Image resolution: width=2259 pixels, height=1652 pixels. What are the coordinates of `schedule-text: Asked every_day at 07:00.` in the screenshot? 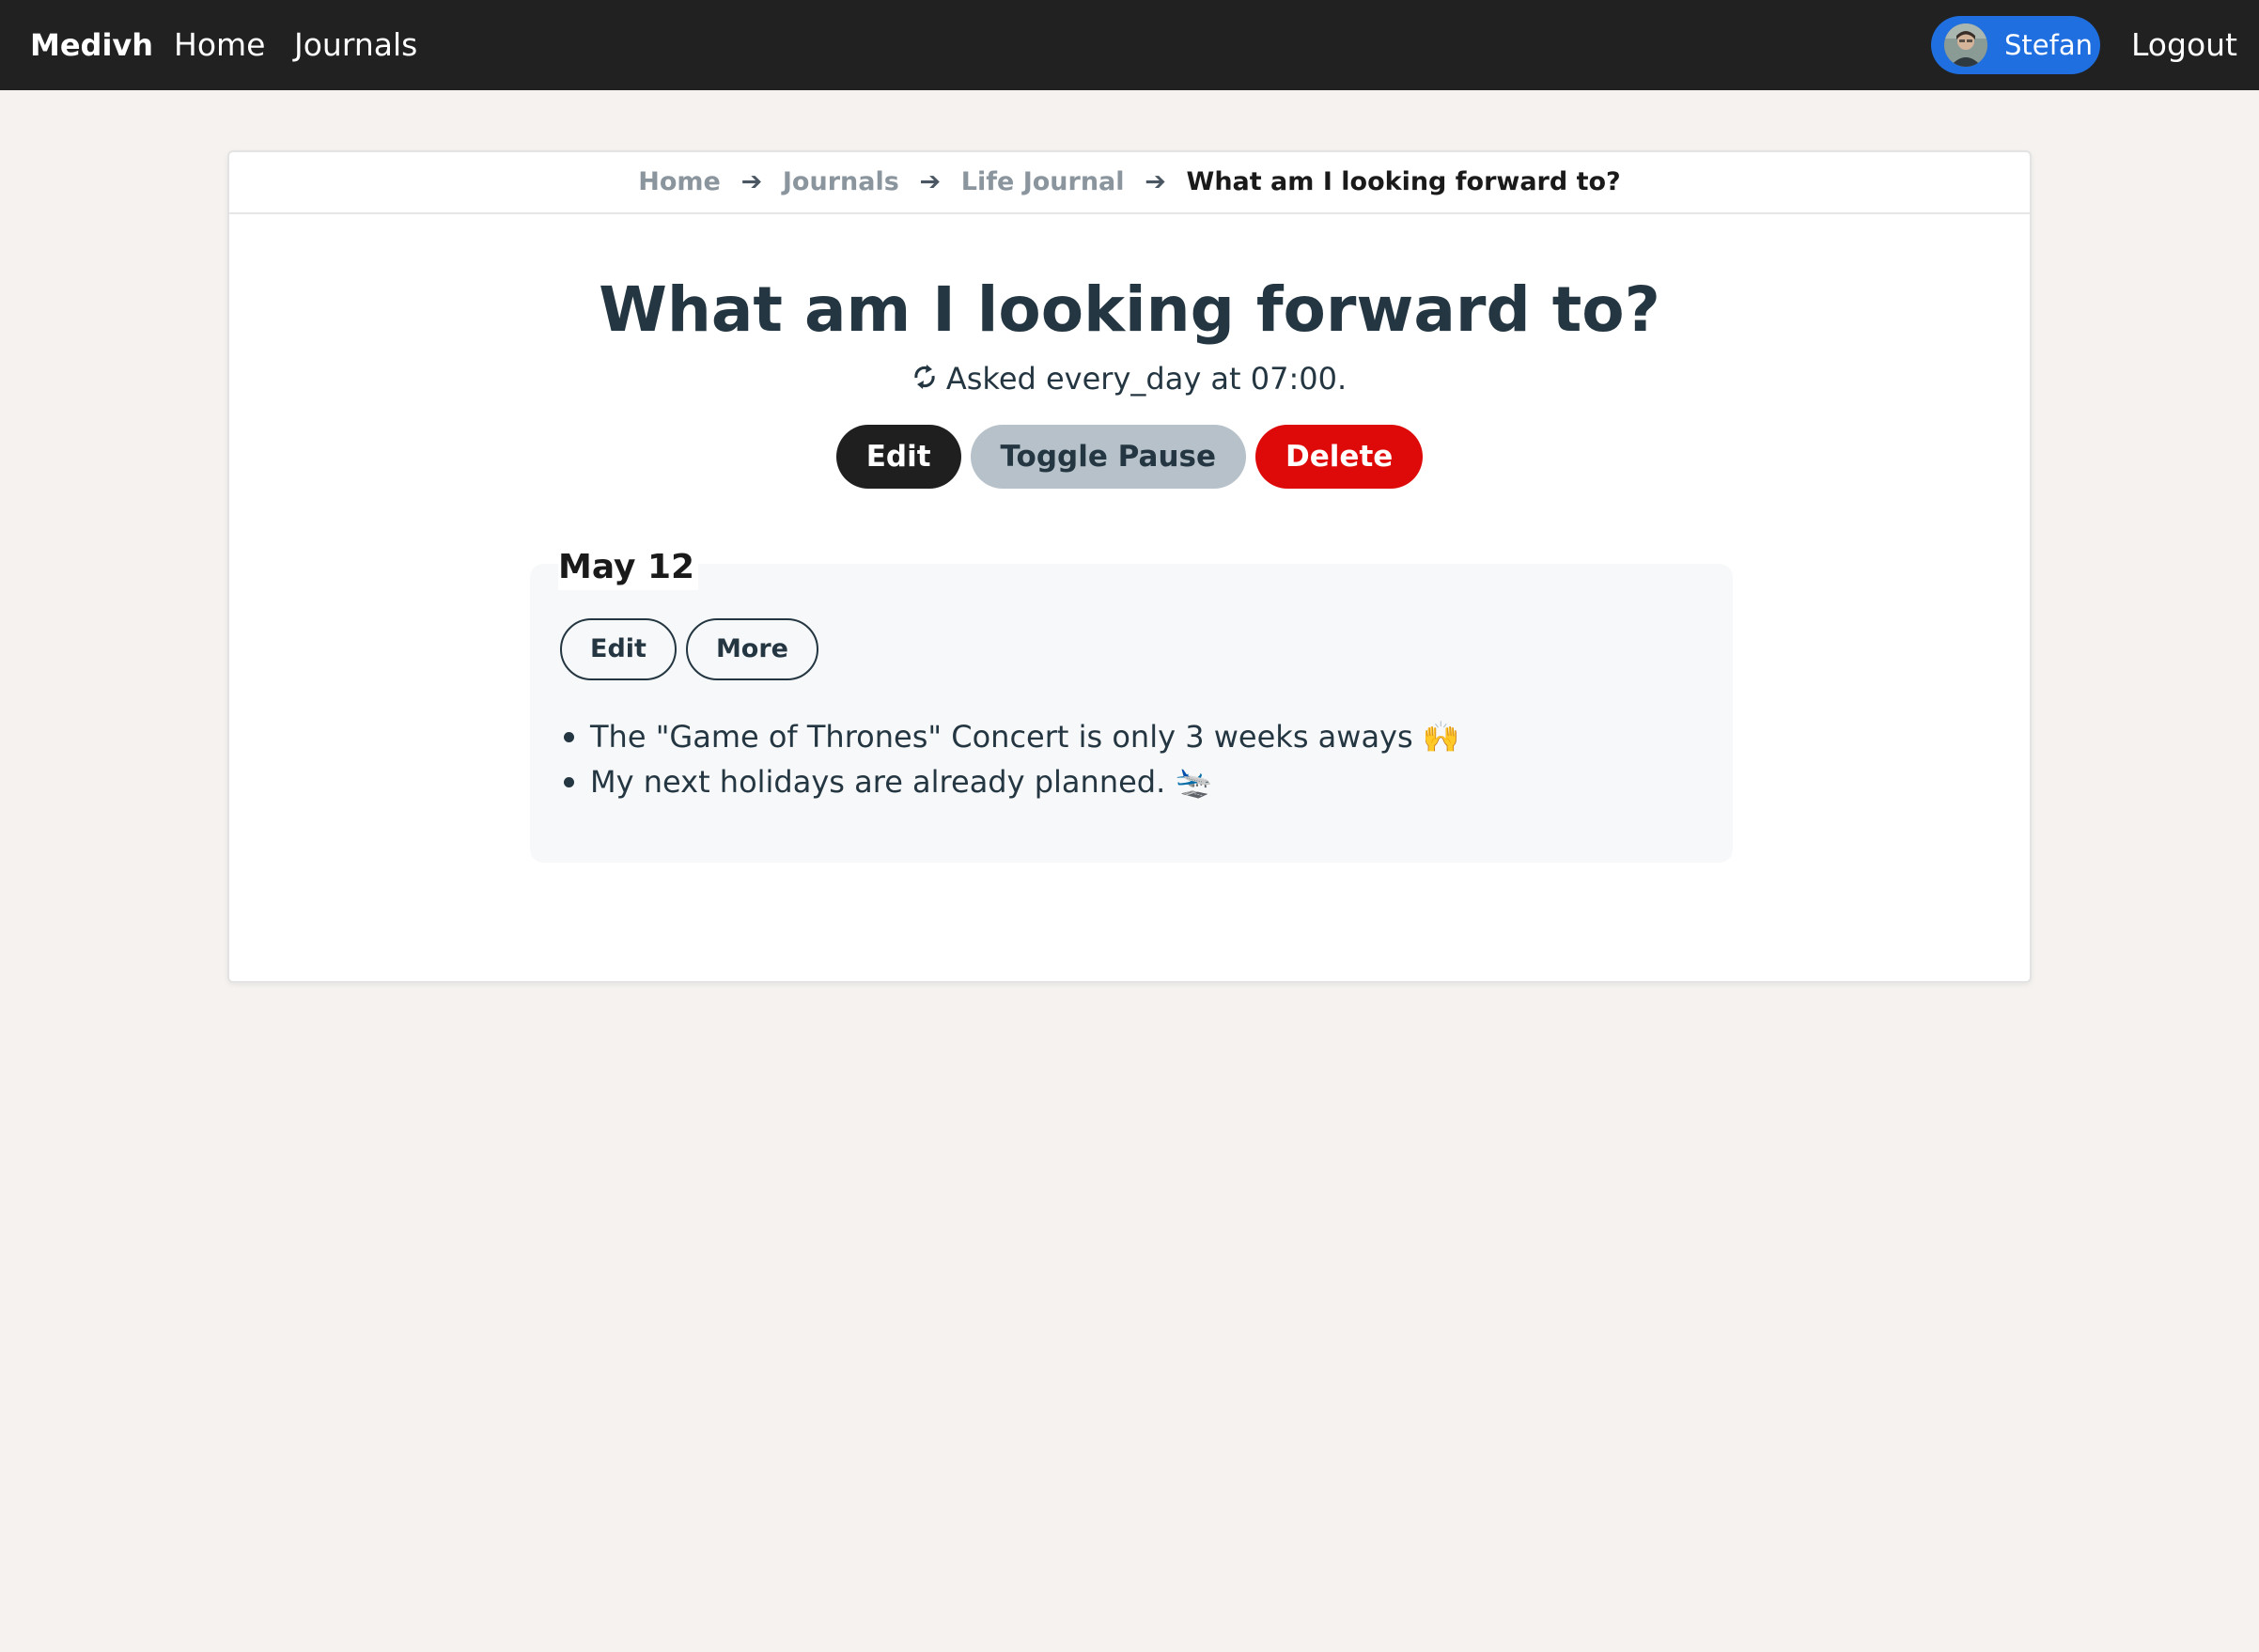 It's located at (1146, 379).